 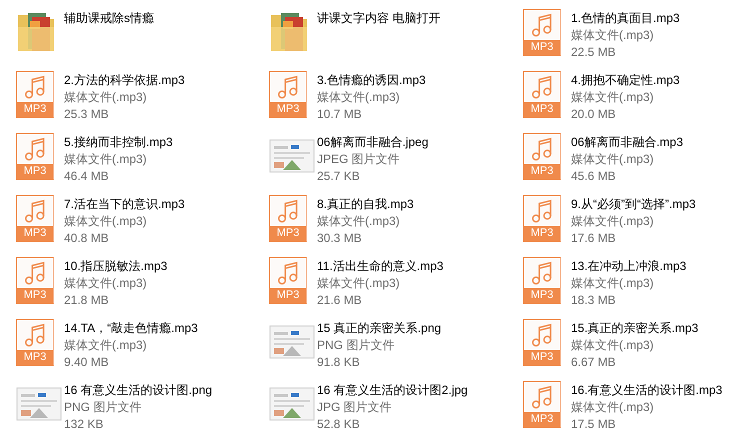 I want to click on file-size: 132 KB, so click(x=84, y=424).